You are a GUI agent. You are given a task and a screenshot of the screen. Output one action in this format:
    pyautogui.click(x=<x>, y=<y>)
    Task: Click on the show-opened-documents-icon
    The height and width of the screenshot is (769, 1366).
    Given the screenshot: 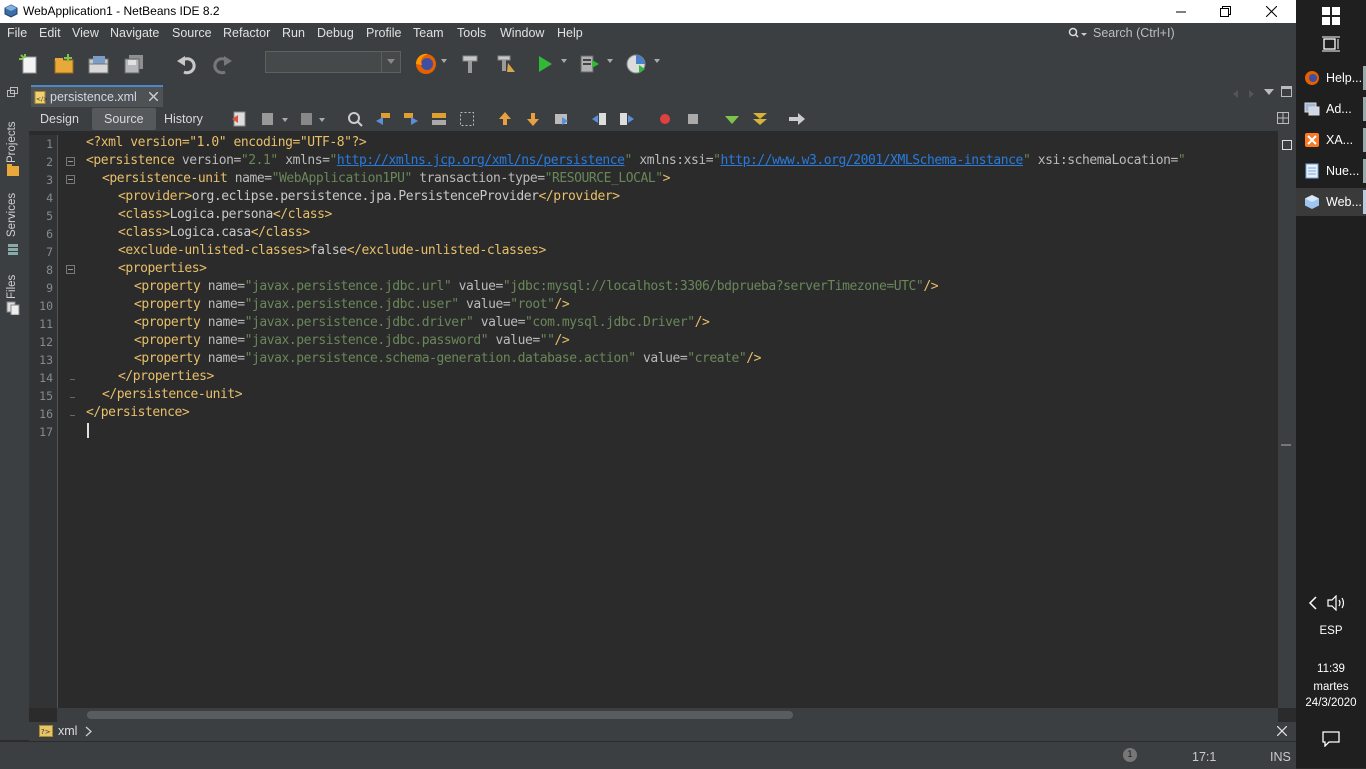 What is the action you would take?
    pyautogui.click(x=1269, y=93)
    